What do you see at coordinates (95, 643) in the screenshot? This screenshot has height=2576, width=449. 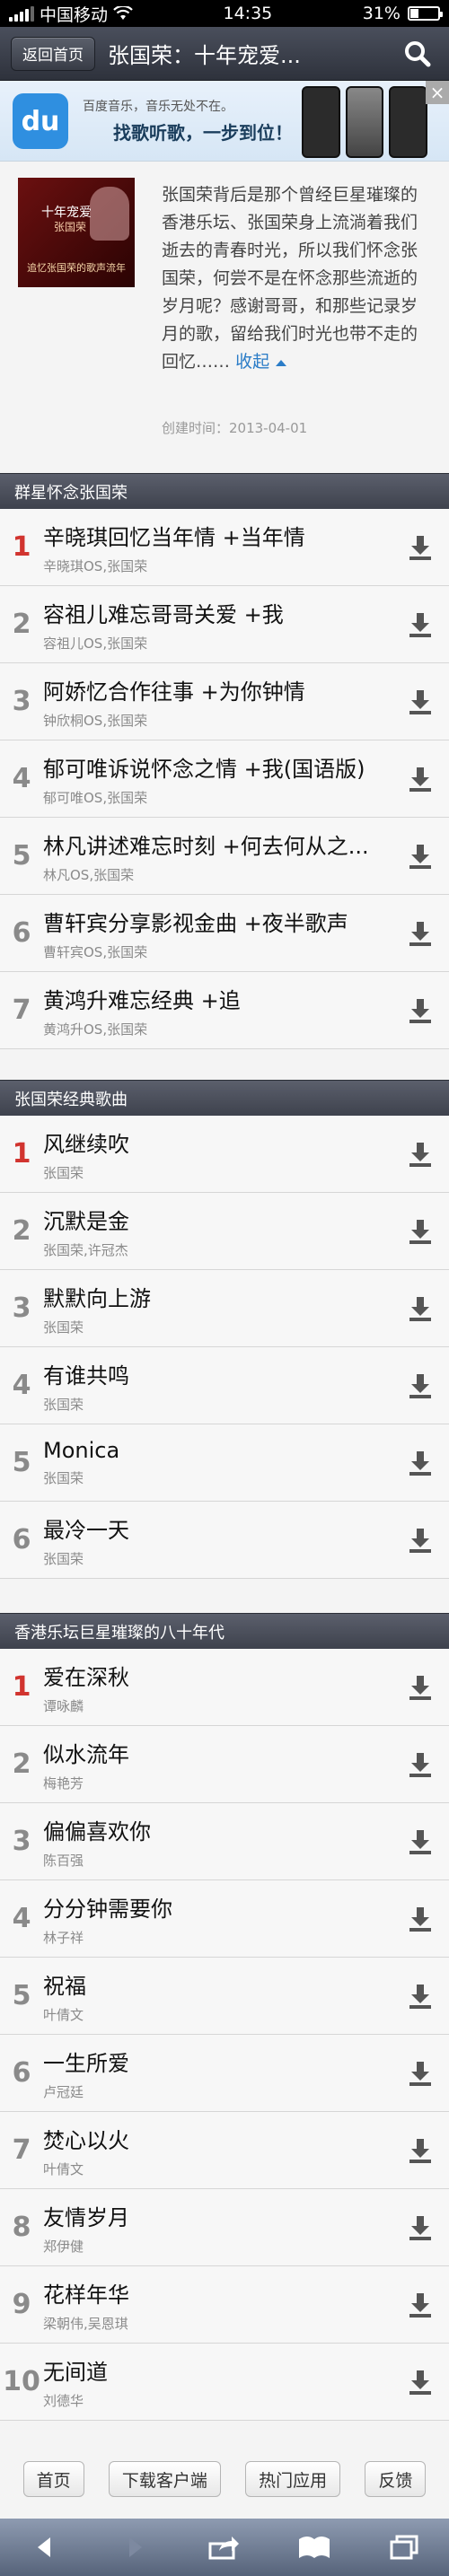 I see `song-artist: 容祖儿OS,张国荣` at bounding box center [95, 643].